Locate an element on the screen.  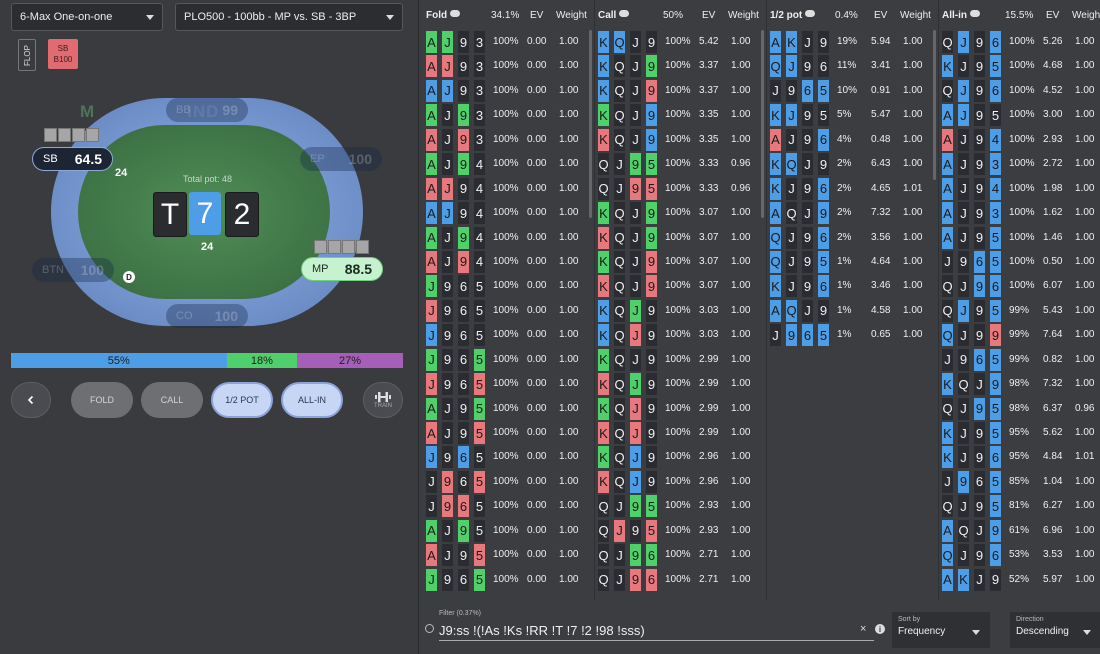
hand-row: Q J 9 5 81% 6.27 1.00 is located at coordinates (1019, 506).